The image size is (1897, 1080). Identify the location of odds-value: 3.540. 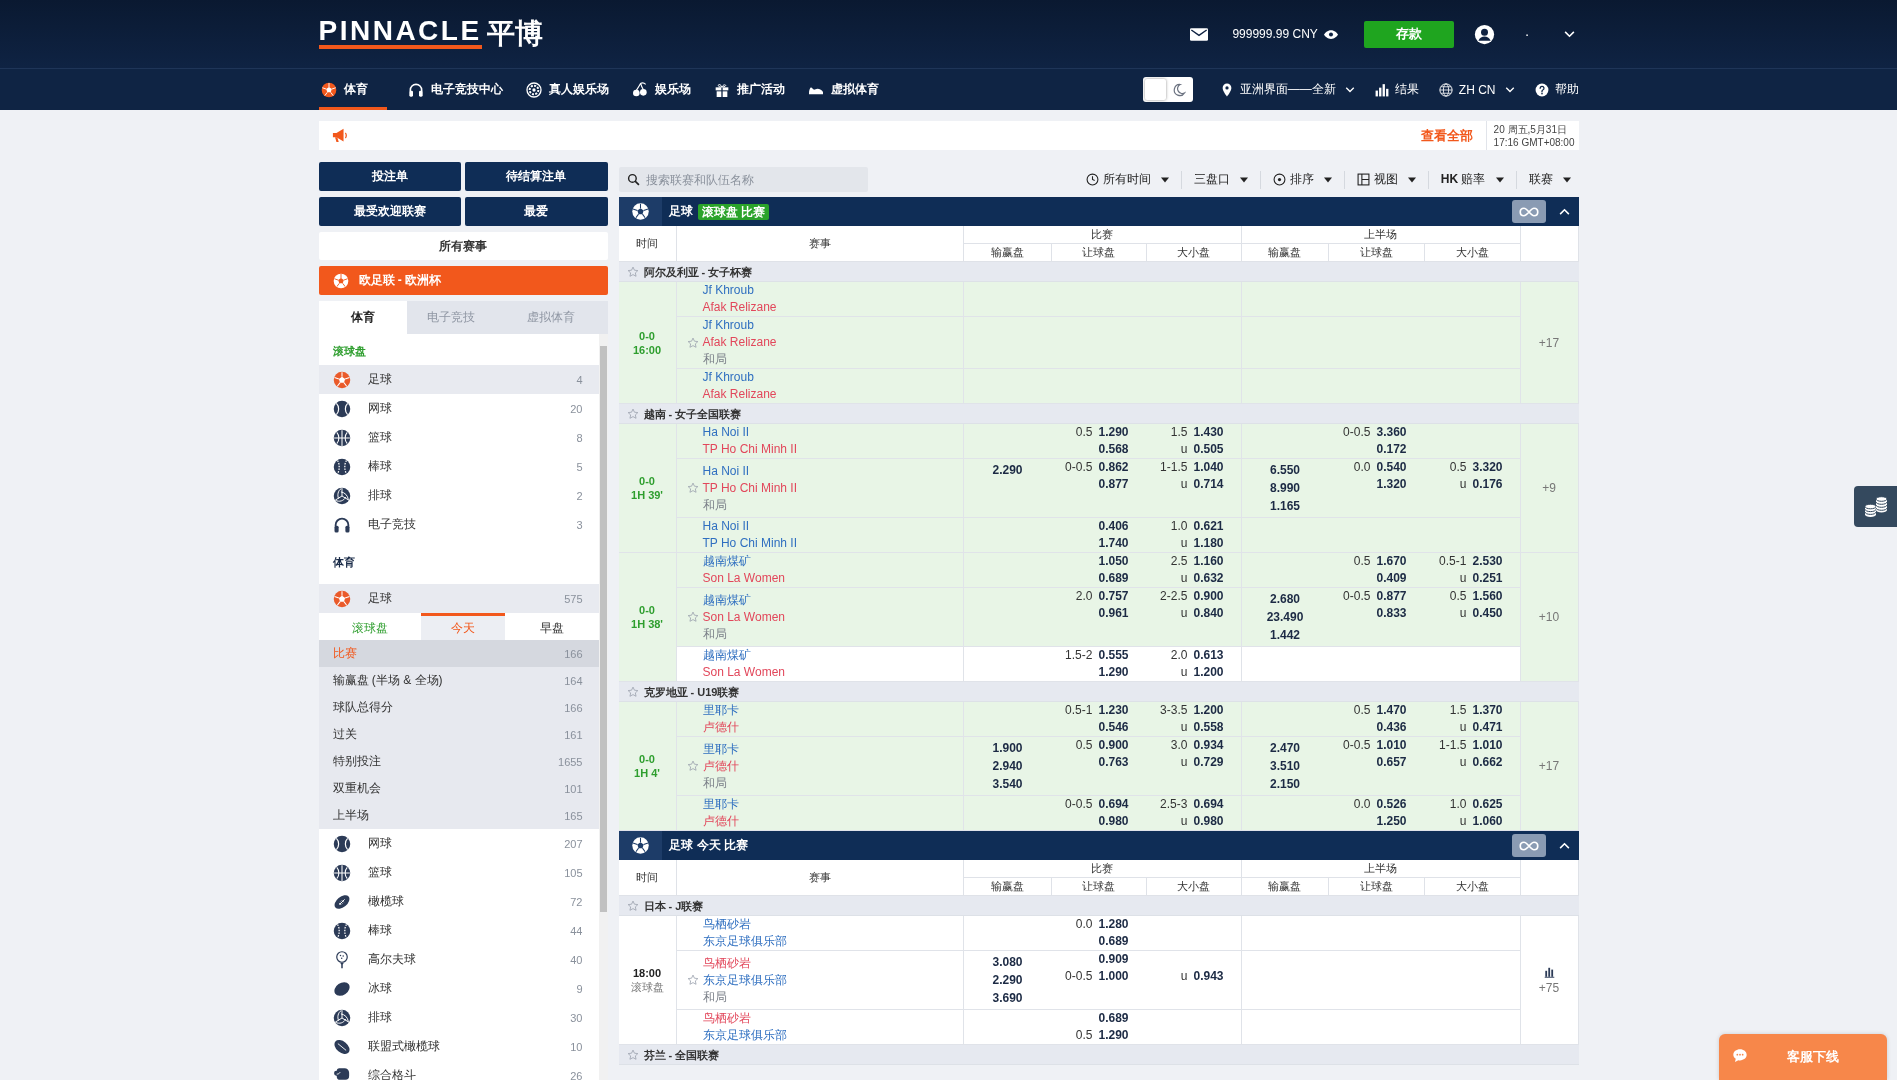
(1007, 784).